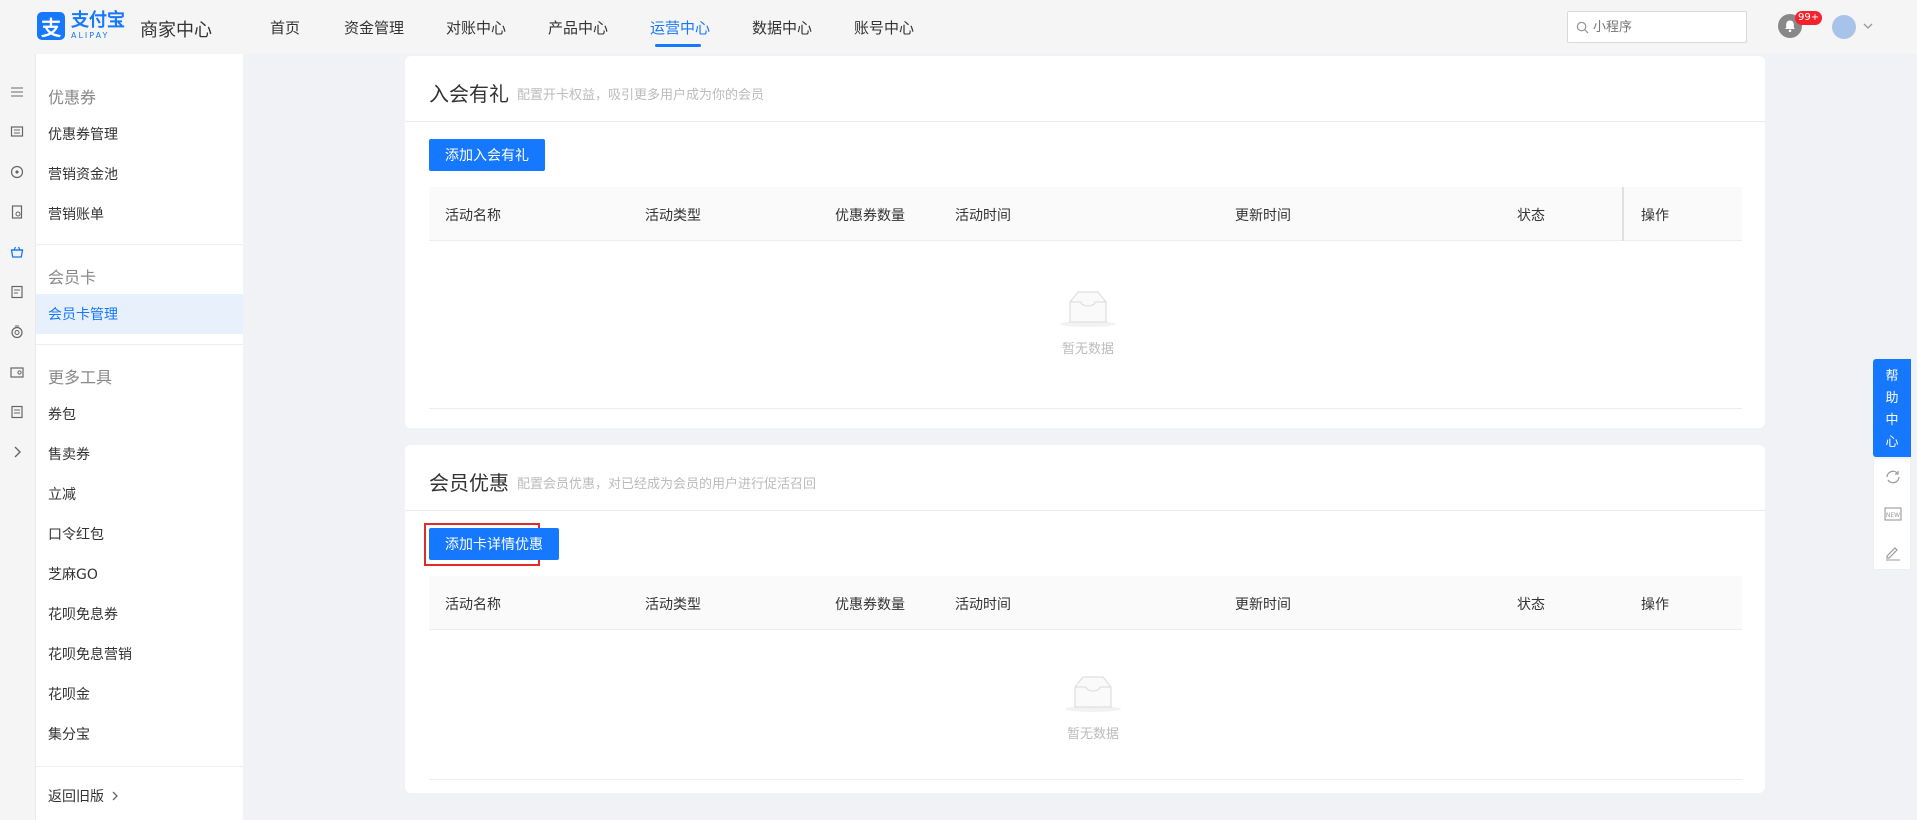 The height and width of the screenshot is (820, 1917). Describe the element at coordinates (1844, 27) in the screenshot. I see `avatar` at that location.